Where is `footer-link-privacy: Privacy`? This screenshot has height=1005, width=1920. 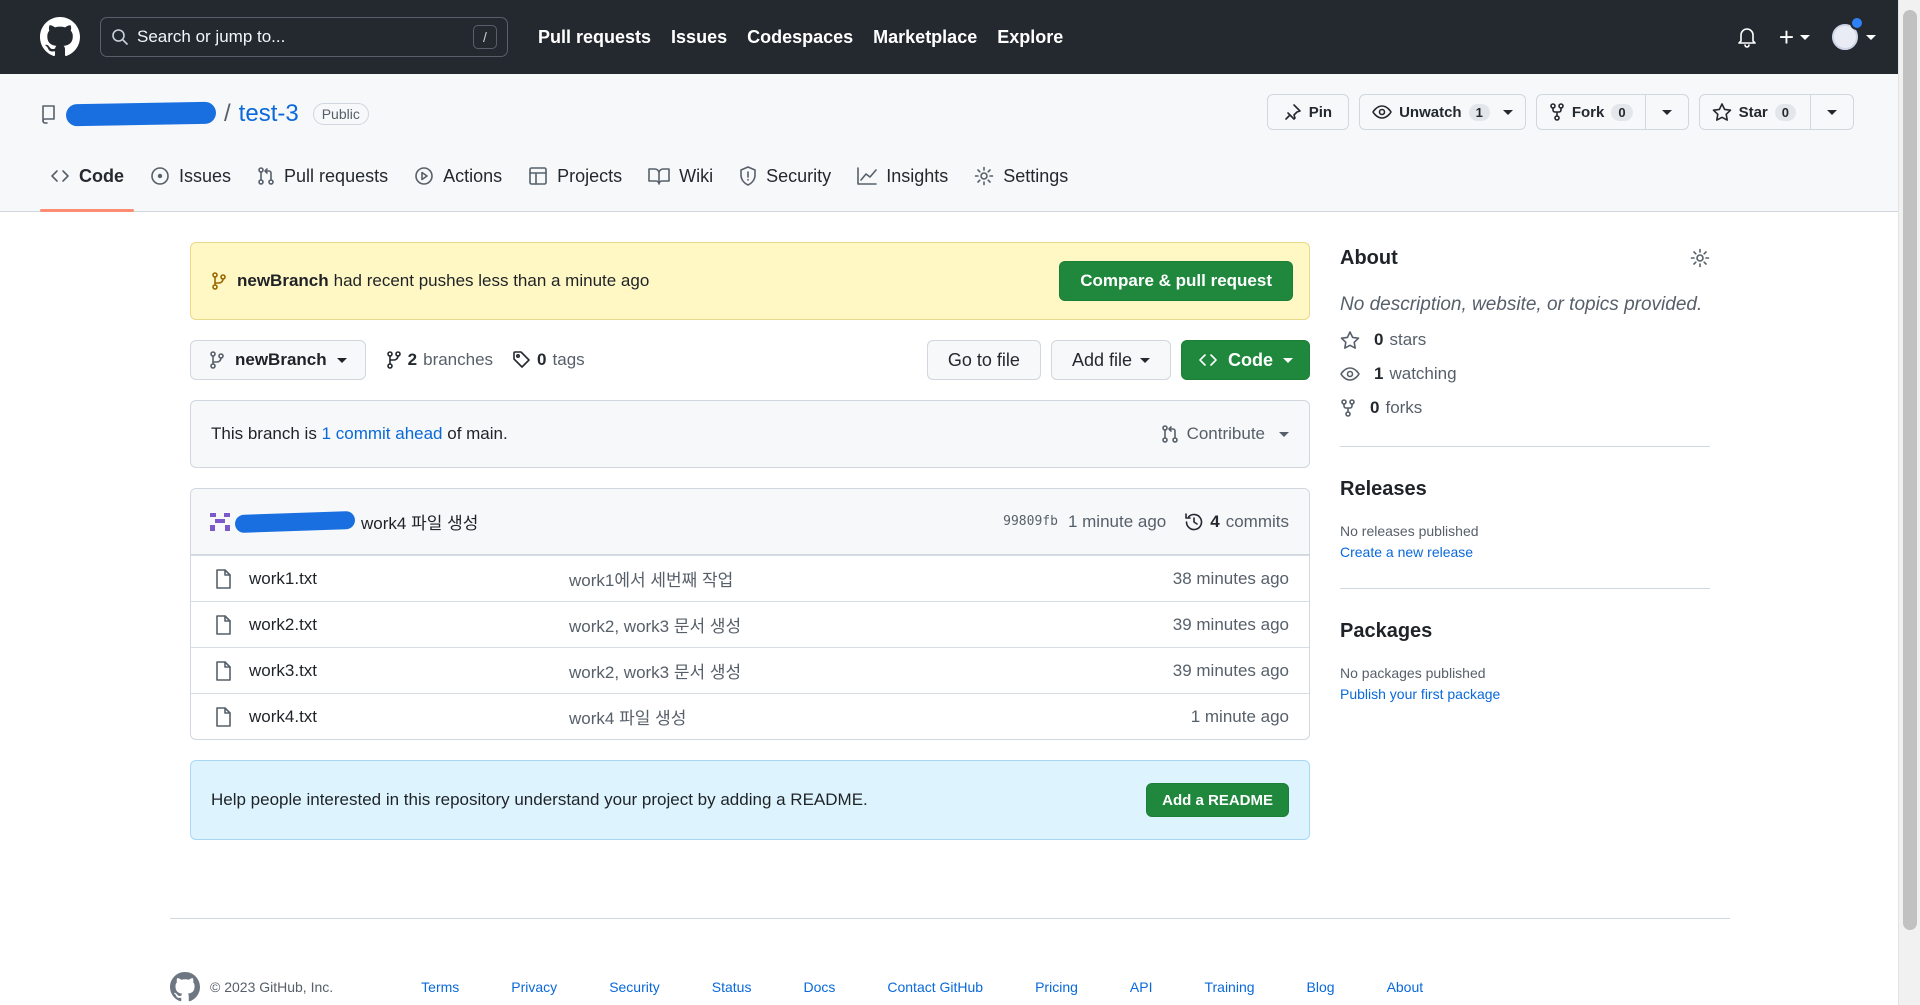
footer-link-privacy: Privacy is located at coordinates (534, 987).